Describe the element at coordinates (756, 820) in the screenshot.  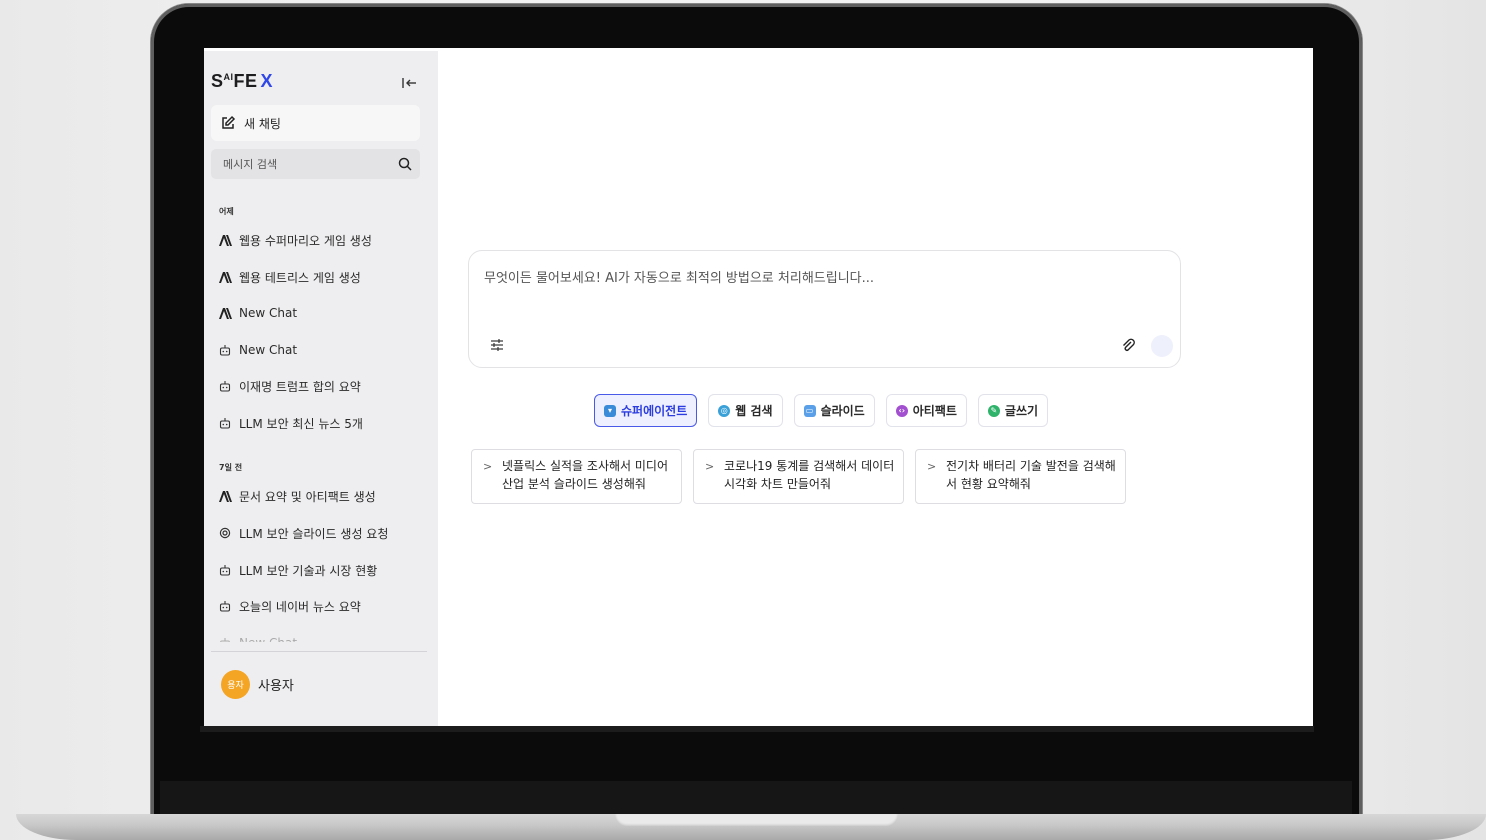
I see `laptop-notch` at that location.